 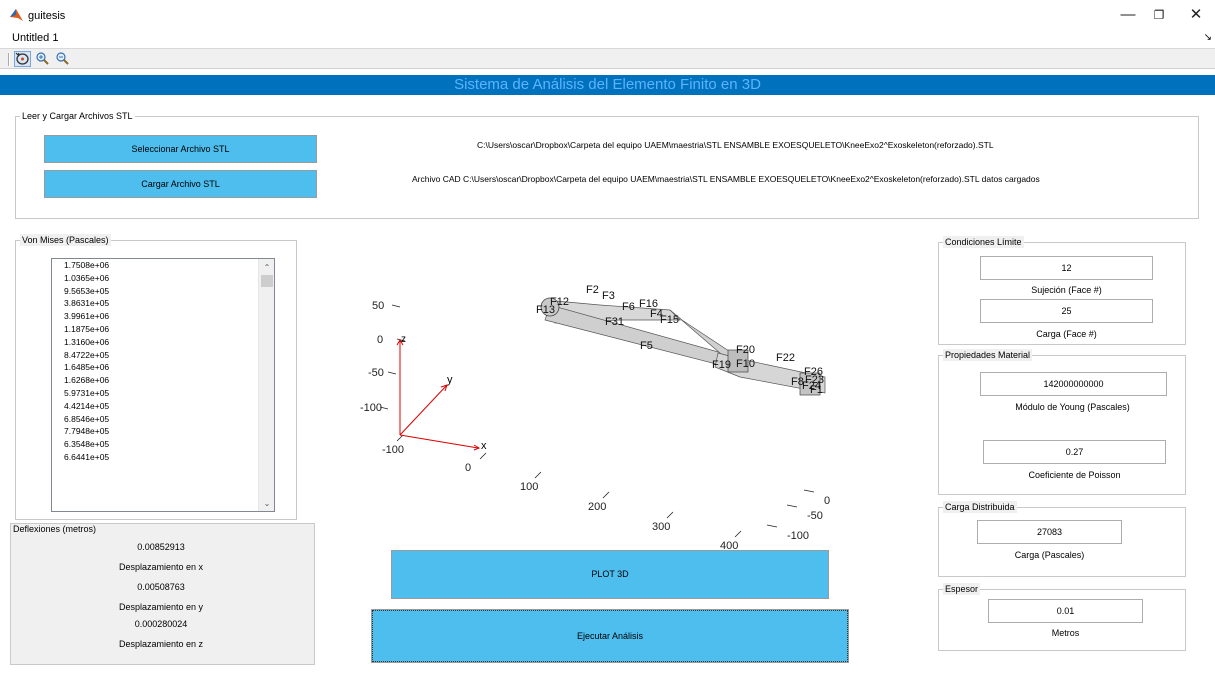 What do you see at coordinates (962, 589) in the screenshot?
I see `espesor-title: Espesor` at bounding box center [962, 589].